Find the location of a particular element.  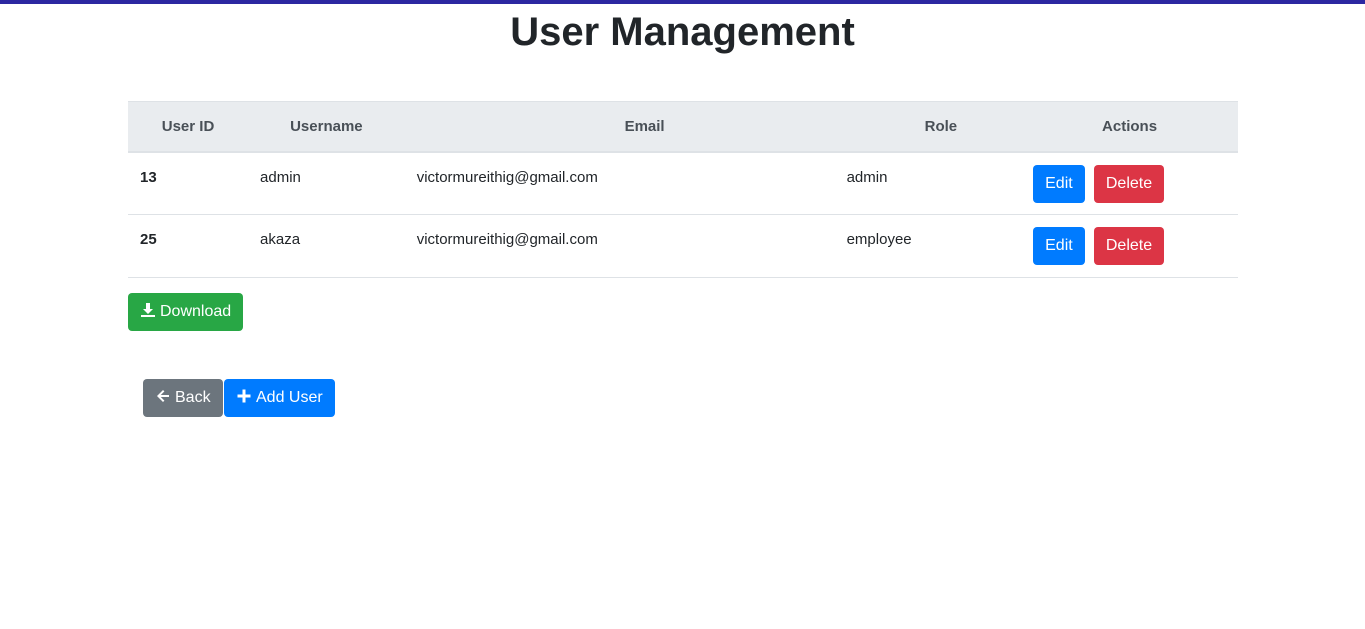

cell-role: employee is located at coordinates (879, 239).